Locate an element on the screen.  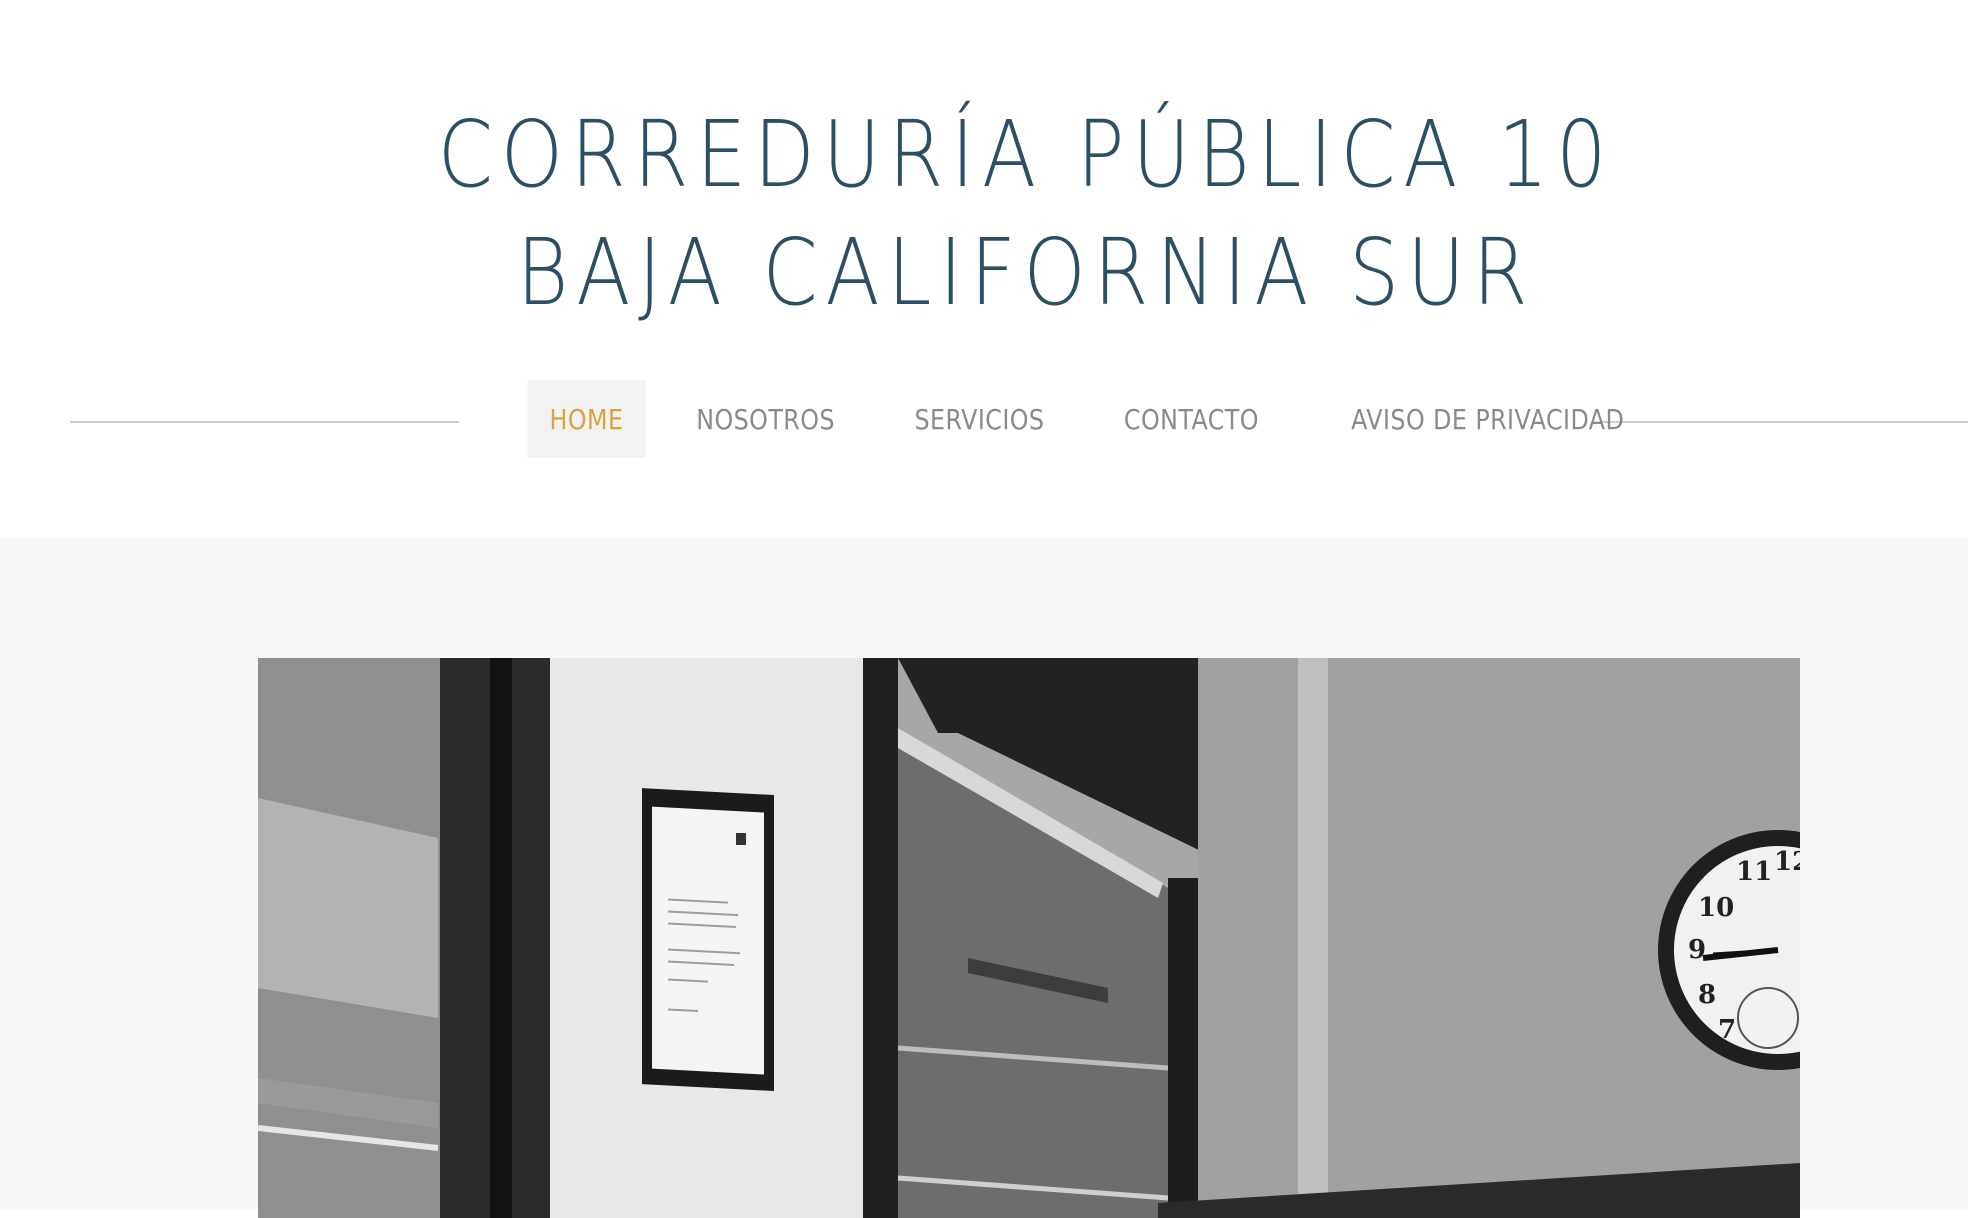
svg-text: 11 is located at coordinates (1754, 872).